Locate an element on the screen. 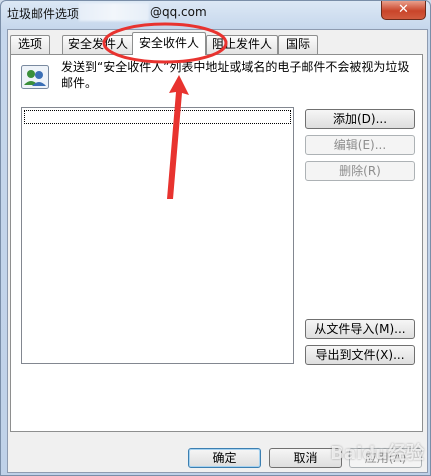  window-title-email: @qq.com is located at coordinates (178, 12).